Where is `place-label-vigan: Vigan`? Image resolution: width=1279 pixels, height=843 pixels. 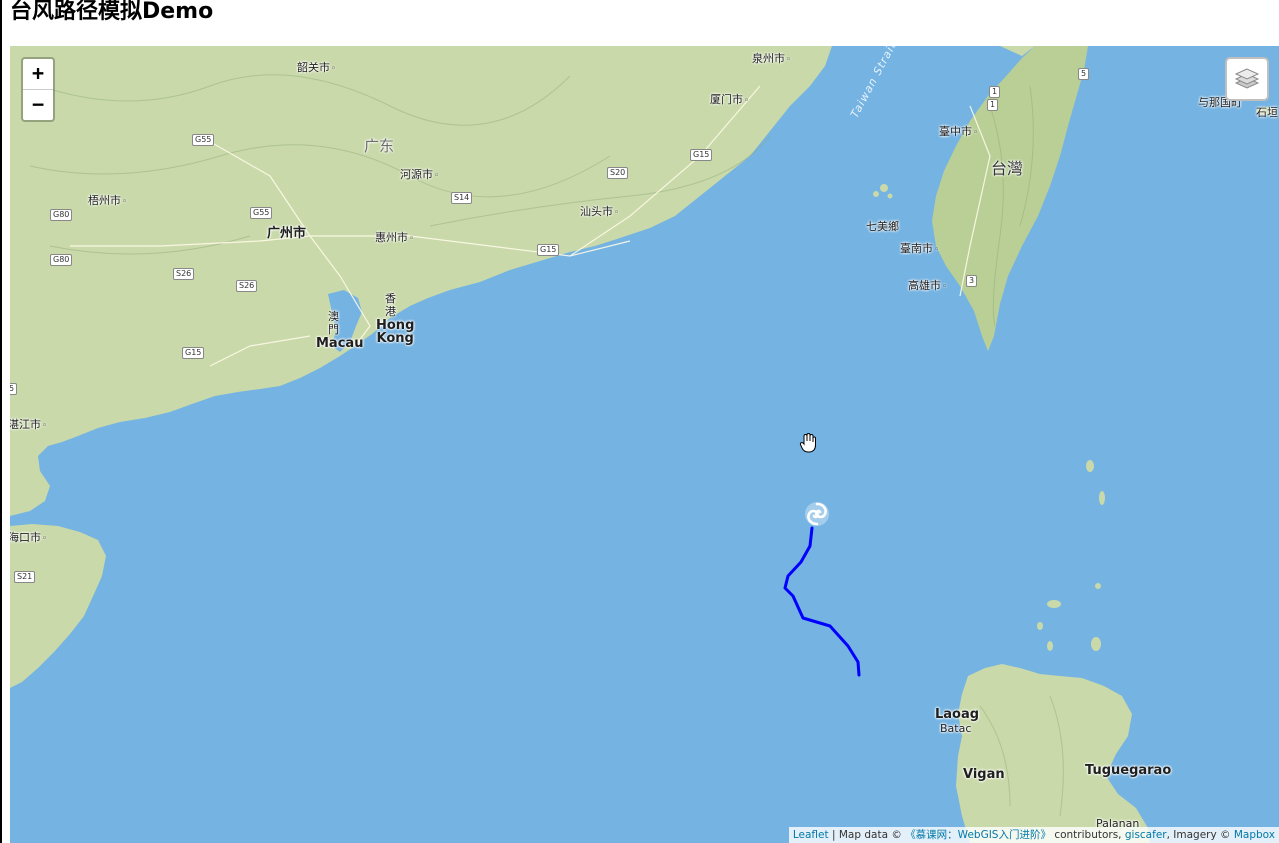 place-label-vigan: Vigan is located at coordinates (984, 774).